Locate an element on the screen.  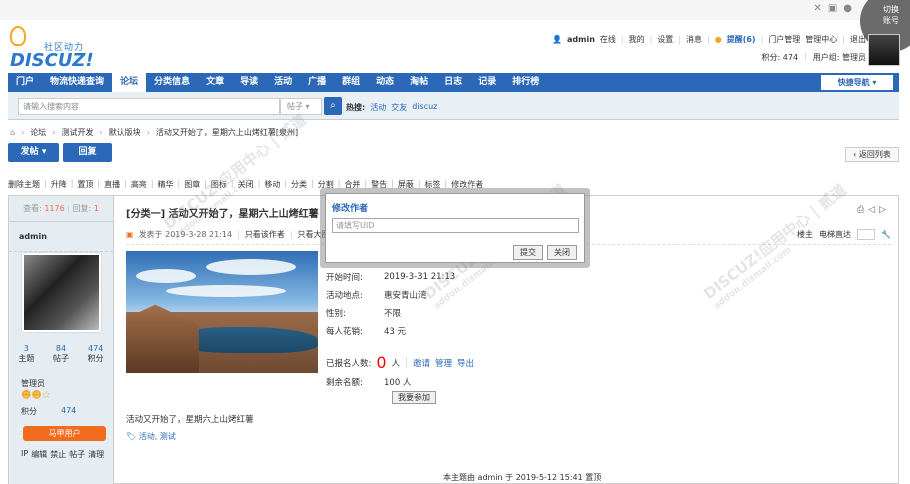
search-button: ⌕ is located at coordinates (333, 106).